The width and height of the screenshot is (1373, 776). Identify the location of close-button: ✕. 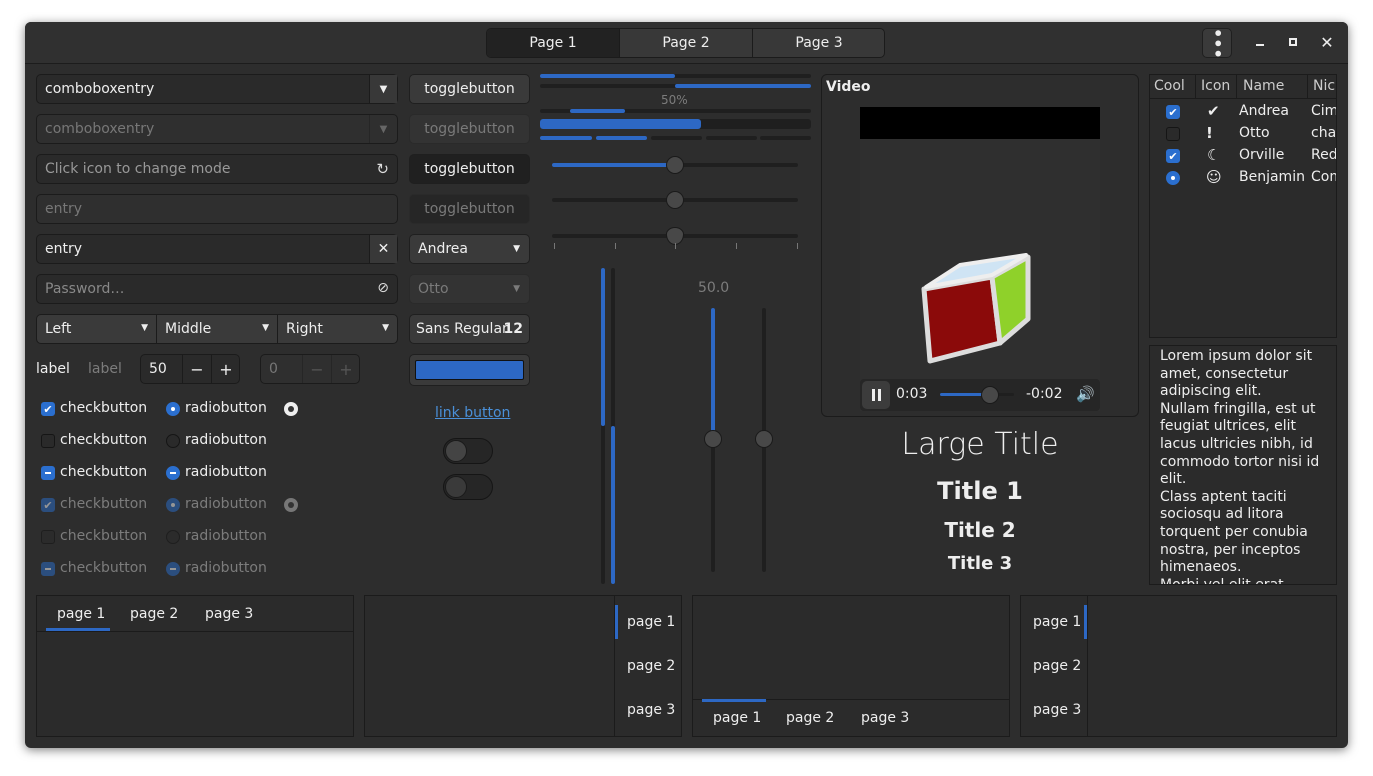
(1327, 42).